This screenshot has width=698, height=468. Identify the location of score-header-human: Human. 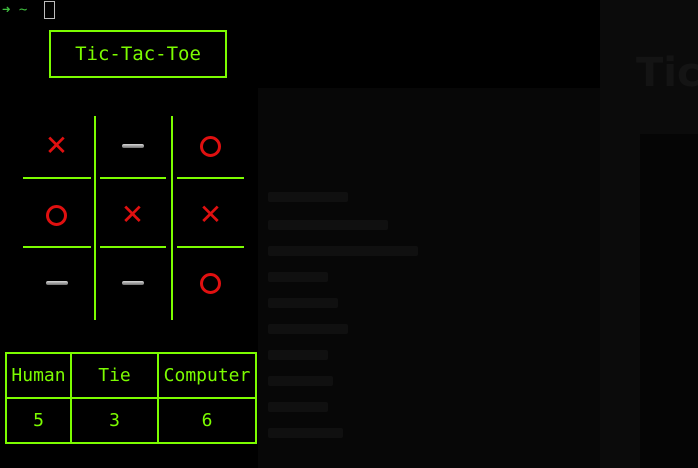
(38, 375).